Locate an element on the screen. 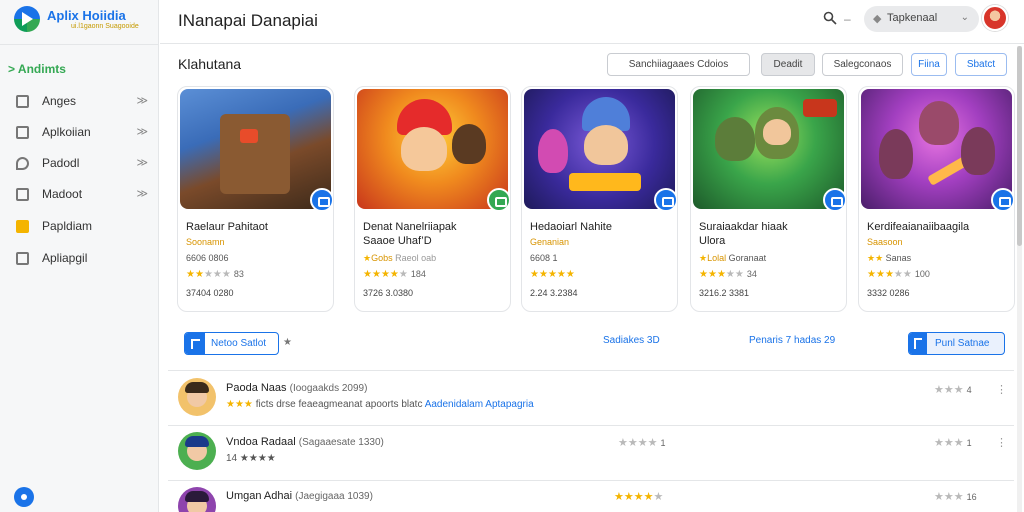  grid-icon is located at coordinates (22, 101).